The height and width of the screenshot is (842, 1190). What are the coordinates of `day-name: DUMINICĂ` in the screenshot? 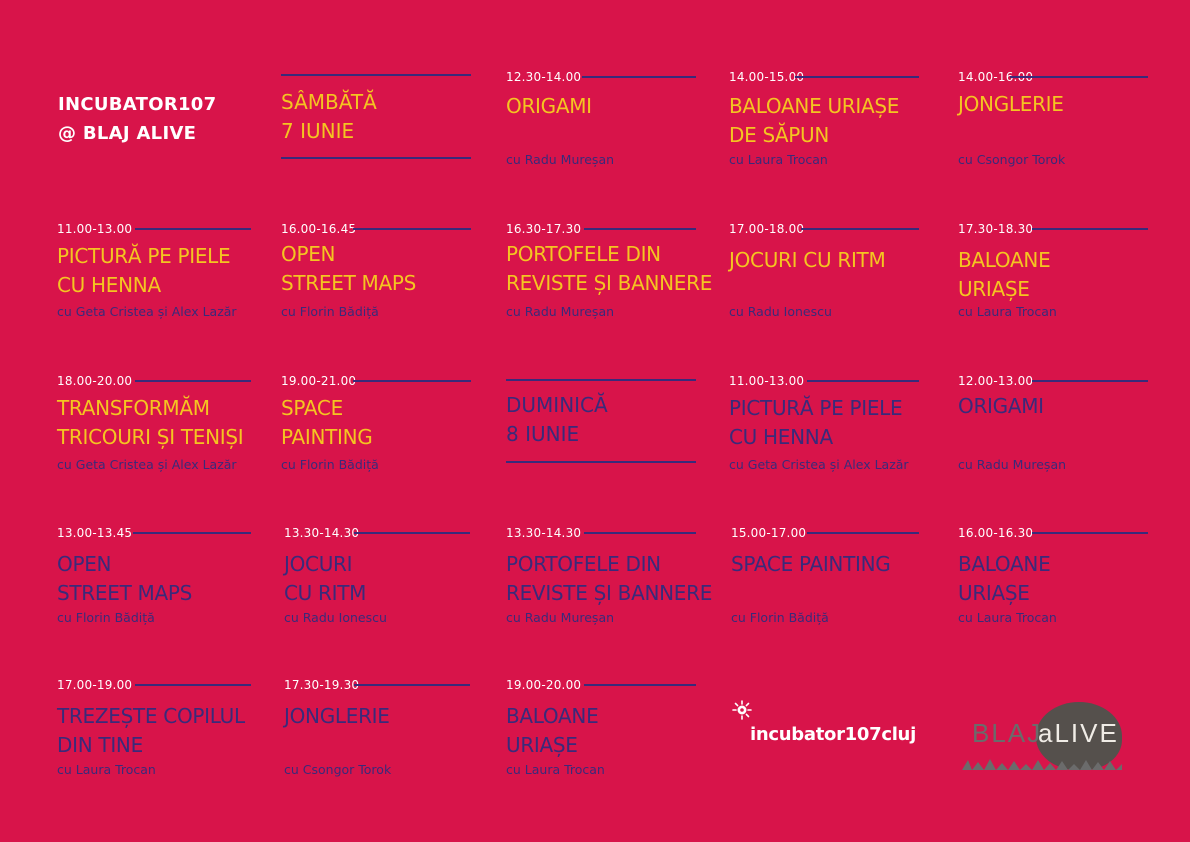 It's located at (557, 405).